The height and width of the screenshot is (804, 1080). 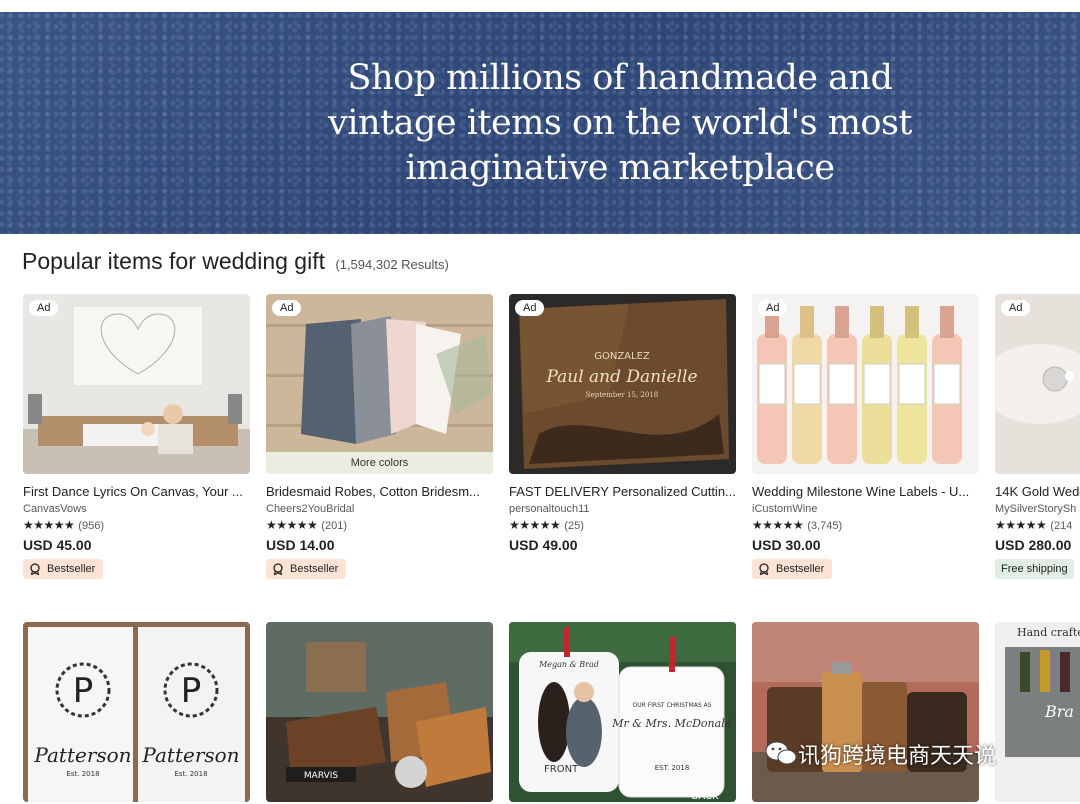 I want to click on listing-price: USD 30.00, so click(x=786, y=545).